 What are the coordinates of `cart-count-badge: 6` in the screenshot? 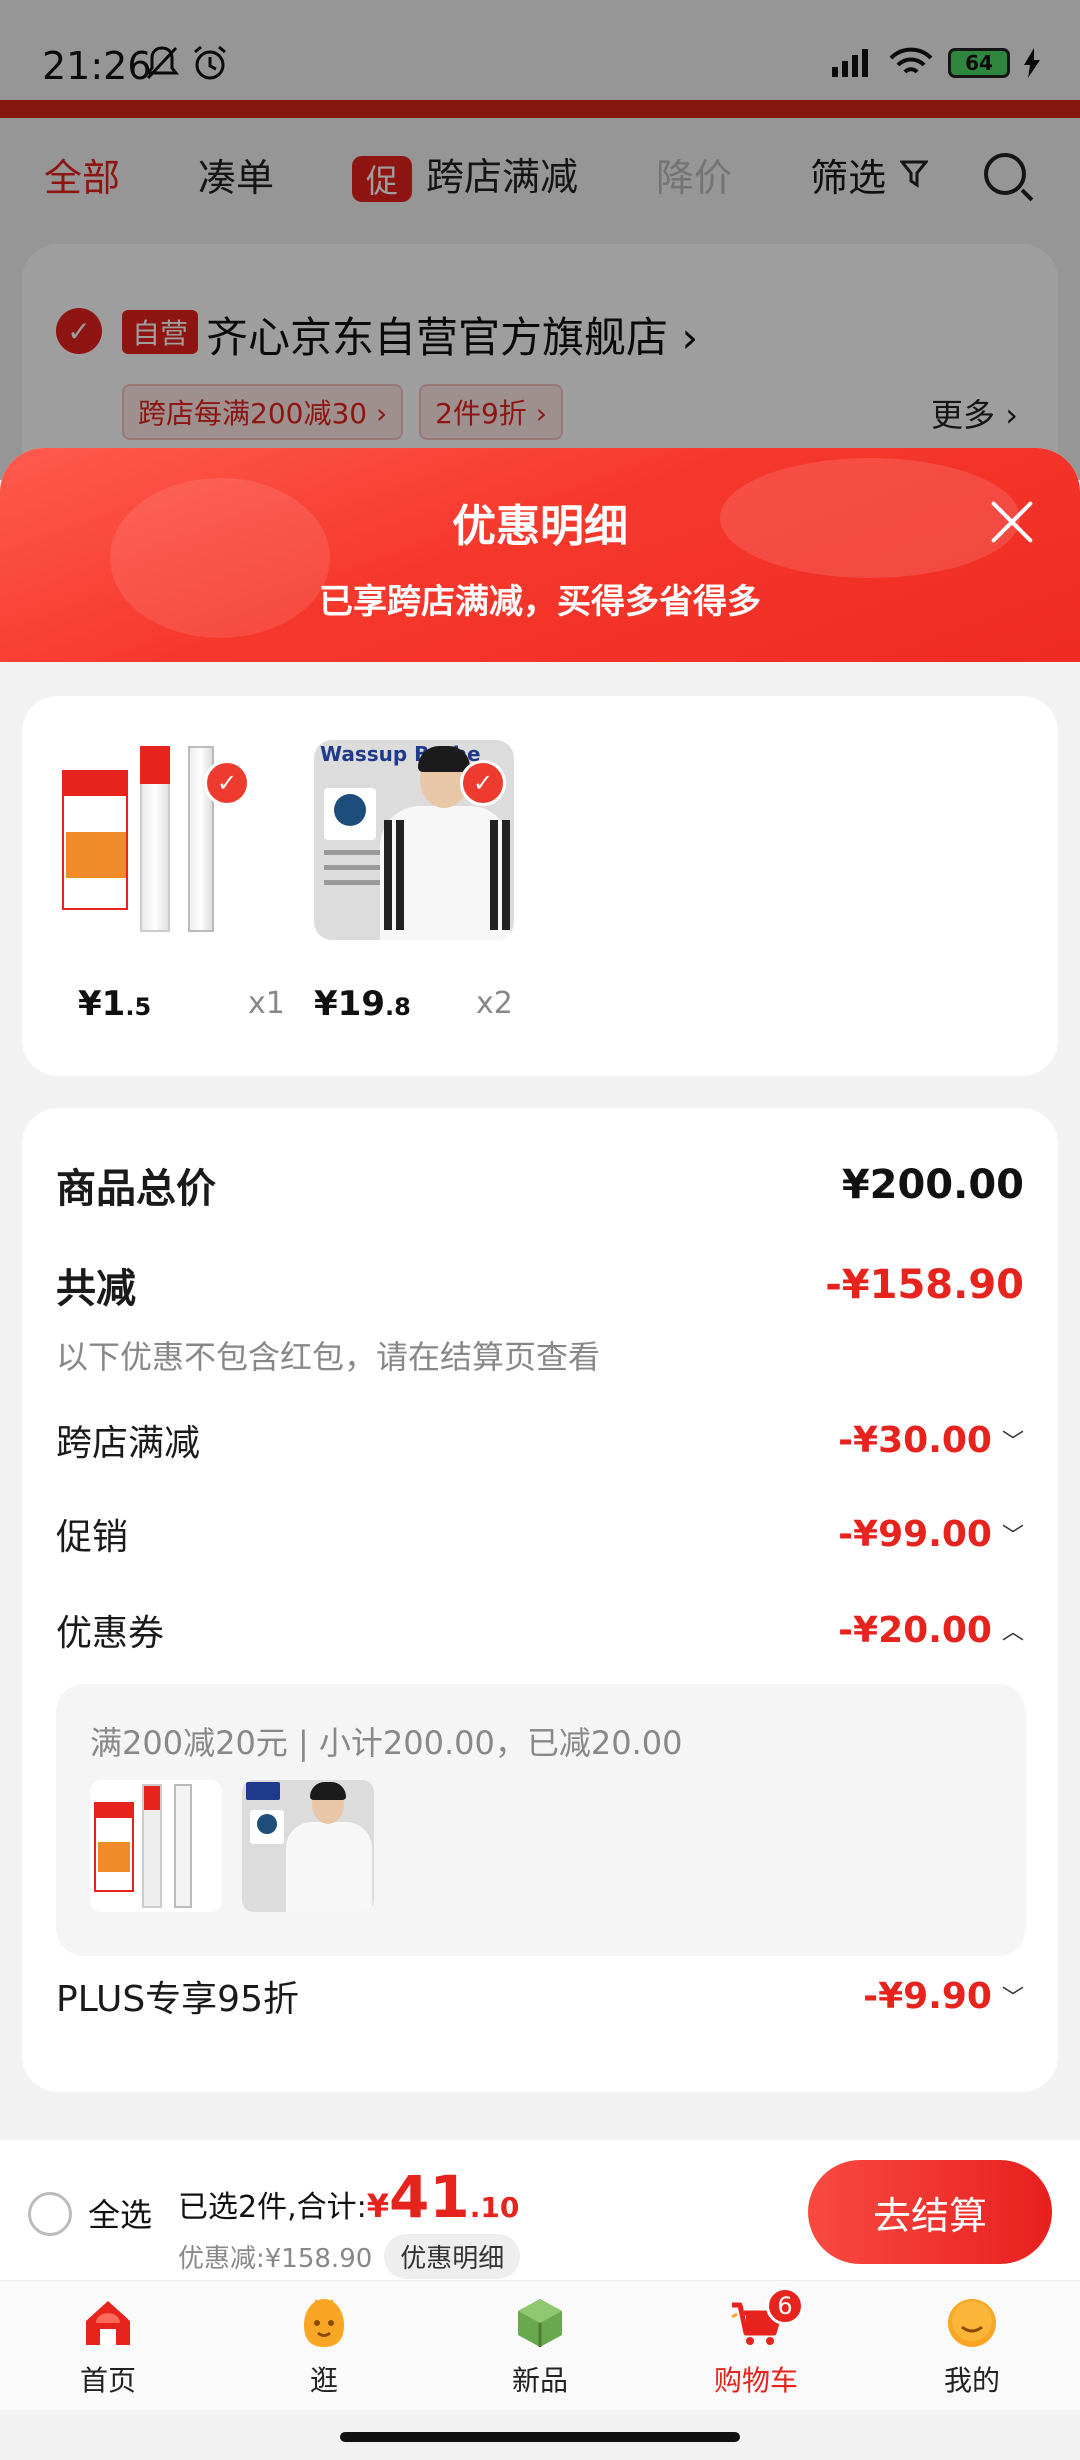 It's located at (785, 2306).